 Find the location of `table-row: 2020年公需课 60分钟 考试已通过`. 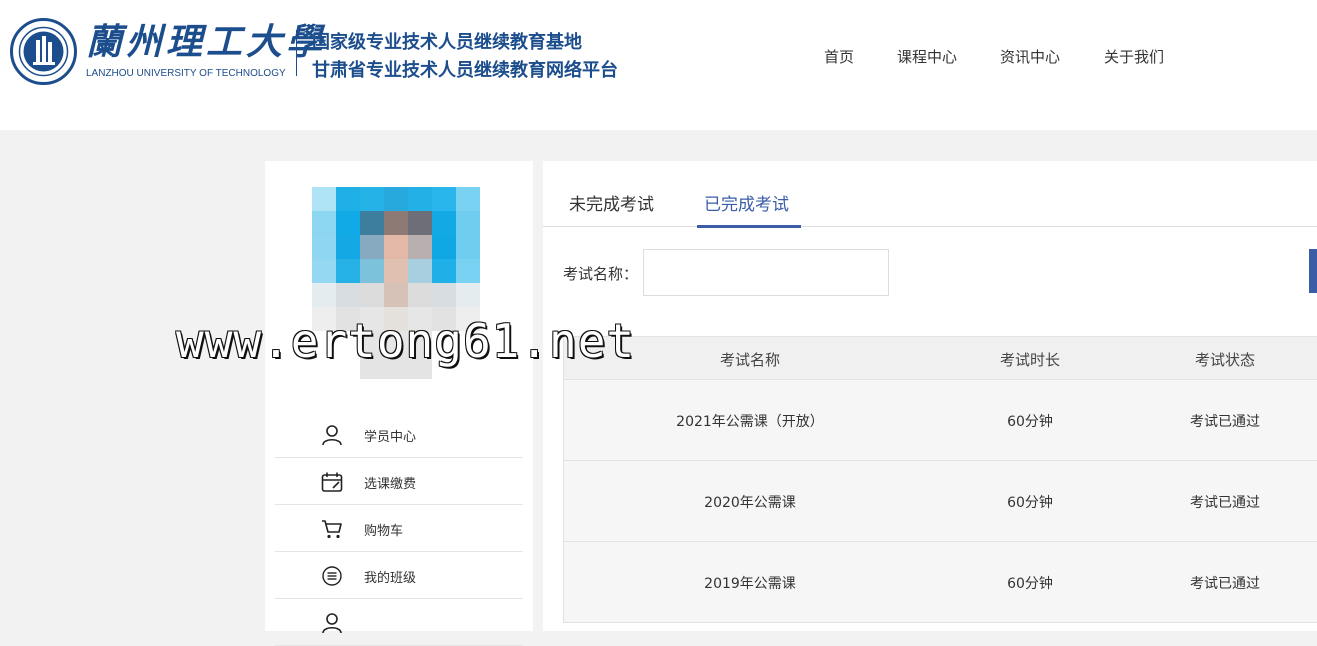

table-row: 2020年公需课 60分钟 考试已通过 is located at coordinates (940, 501).